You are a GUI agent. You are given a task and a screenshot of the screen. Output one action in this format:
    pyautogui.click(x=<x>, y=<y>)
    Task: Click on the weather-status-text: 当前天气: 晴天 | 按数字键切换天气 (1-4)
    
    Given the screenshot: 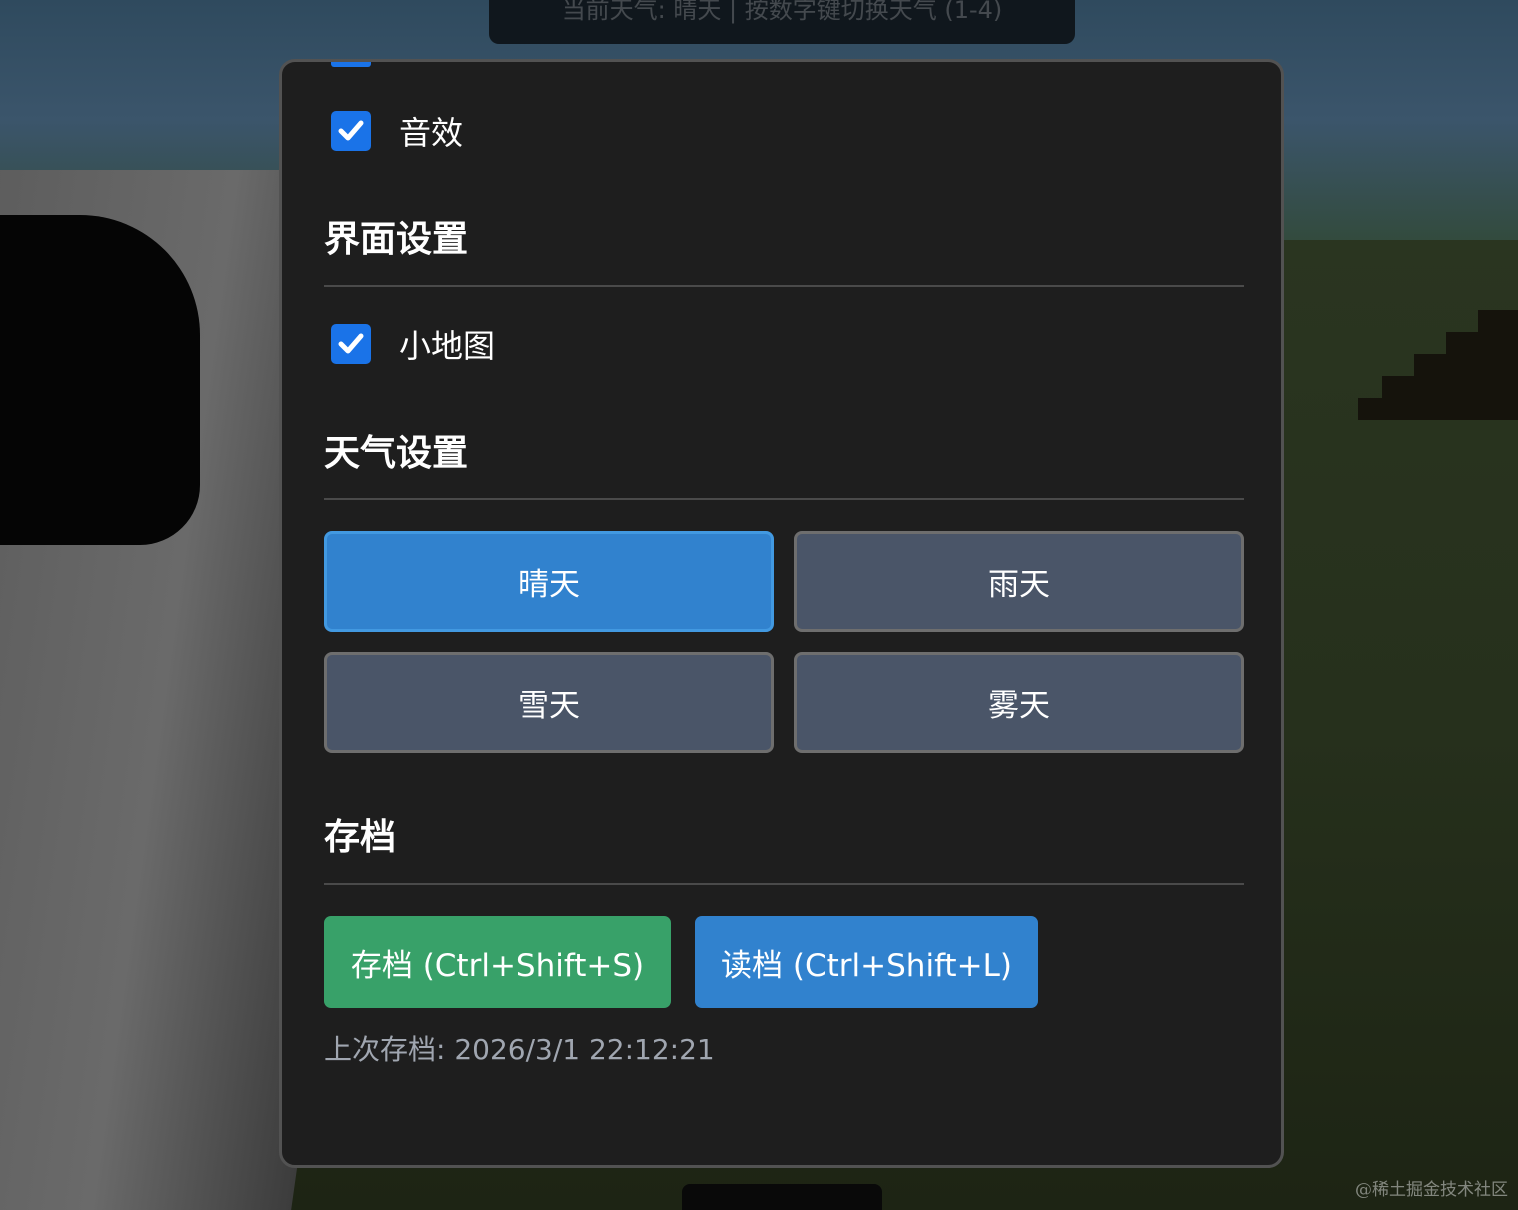 What is the action you would take?
    pyautogui.click(x=782, y=12)
    